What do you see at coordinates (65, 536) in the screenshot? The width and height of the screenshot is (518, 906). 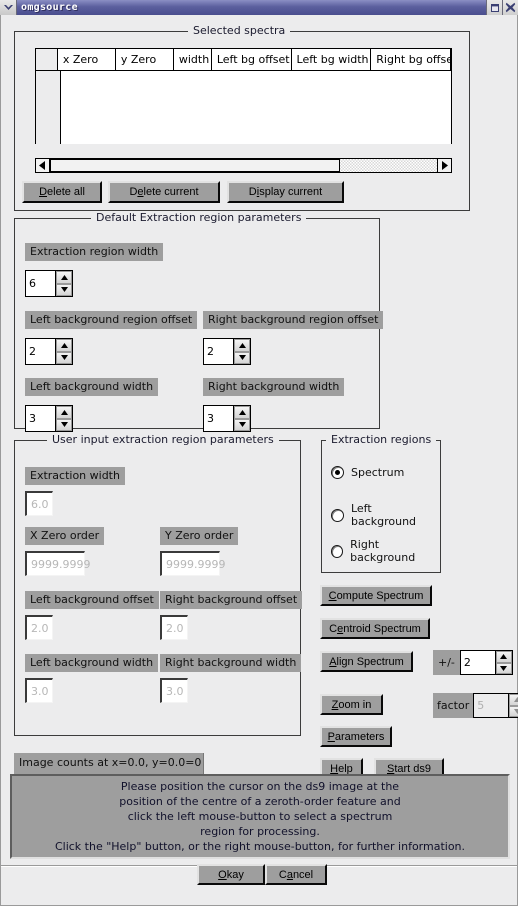 I see `x-zero-order-label: X Zero order` at bounding box center [65, 536].